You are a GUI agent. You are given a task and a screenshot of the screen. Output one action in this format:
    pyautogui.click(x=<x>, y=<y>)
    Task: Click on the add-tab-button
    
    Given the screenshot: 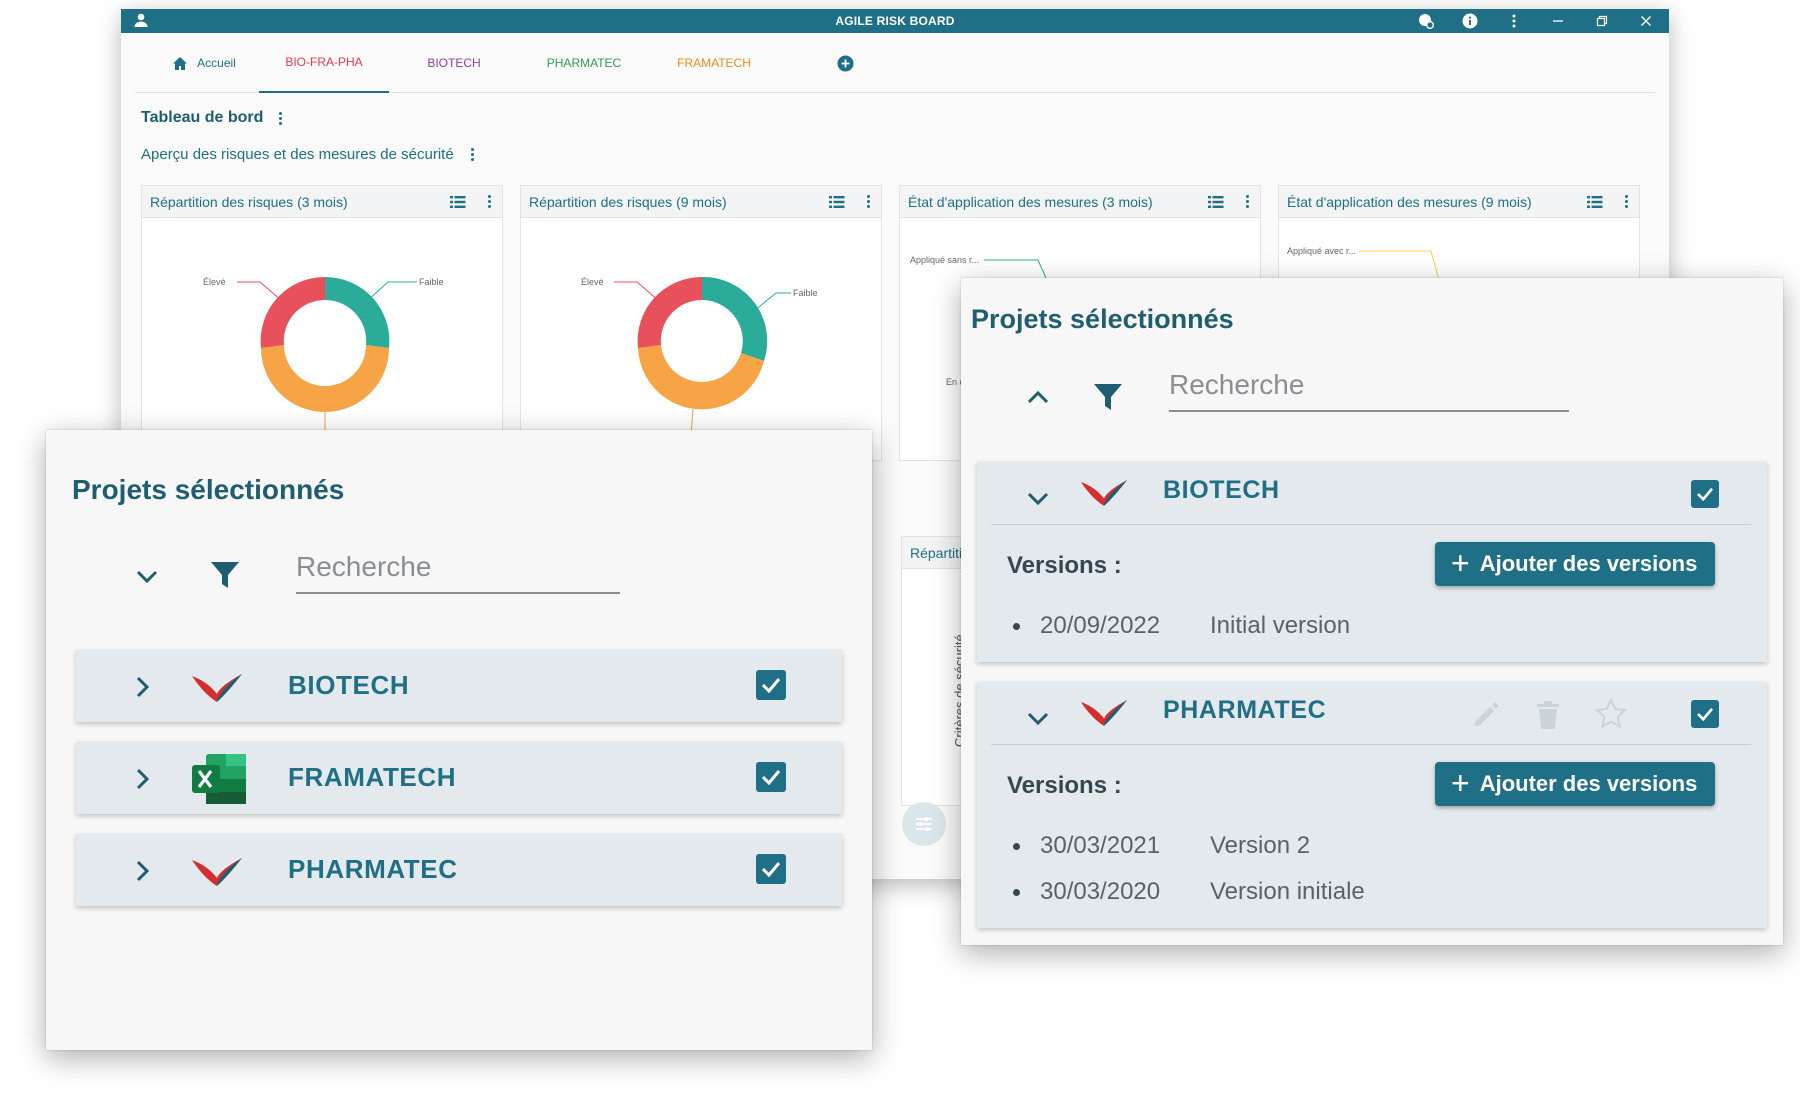 What is the action you would take?
    pyautogui.click(x=845, y=63)
    